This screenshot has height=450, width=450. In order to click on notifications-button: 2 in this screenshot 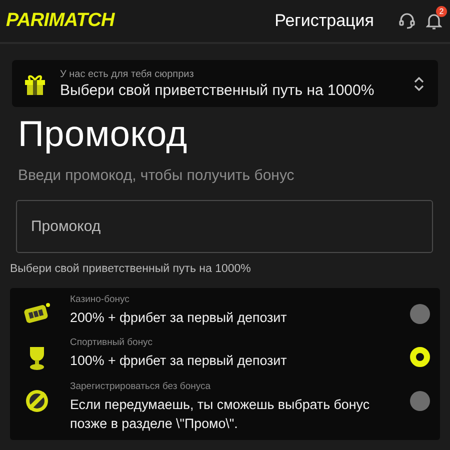, I will do `click(436, 18)`.